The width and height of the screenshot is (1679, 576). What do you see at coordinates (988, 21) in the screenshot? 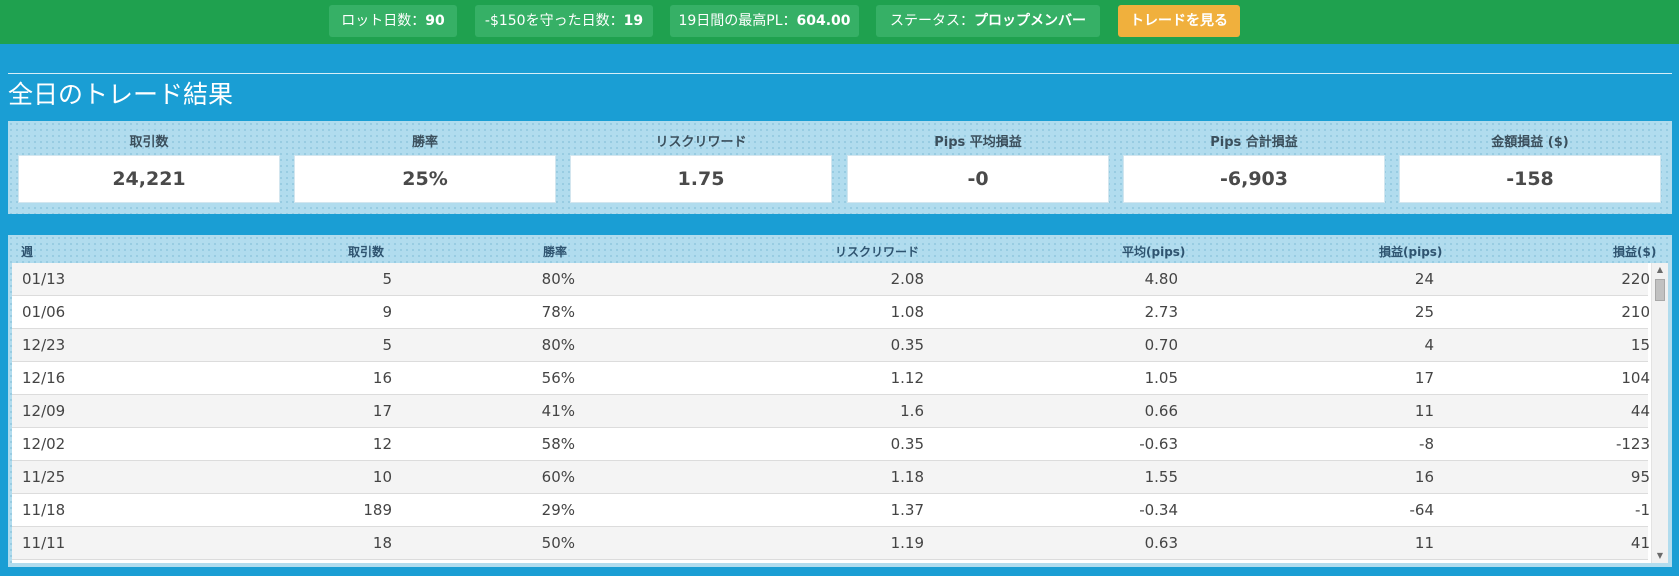
I see `status-pill: ステータス：プロップメンバー` at bounding box center [988, 21].